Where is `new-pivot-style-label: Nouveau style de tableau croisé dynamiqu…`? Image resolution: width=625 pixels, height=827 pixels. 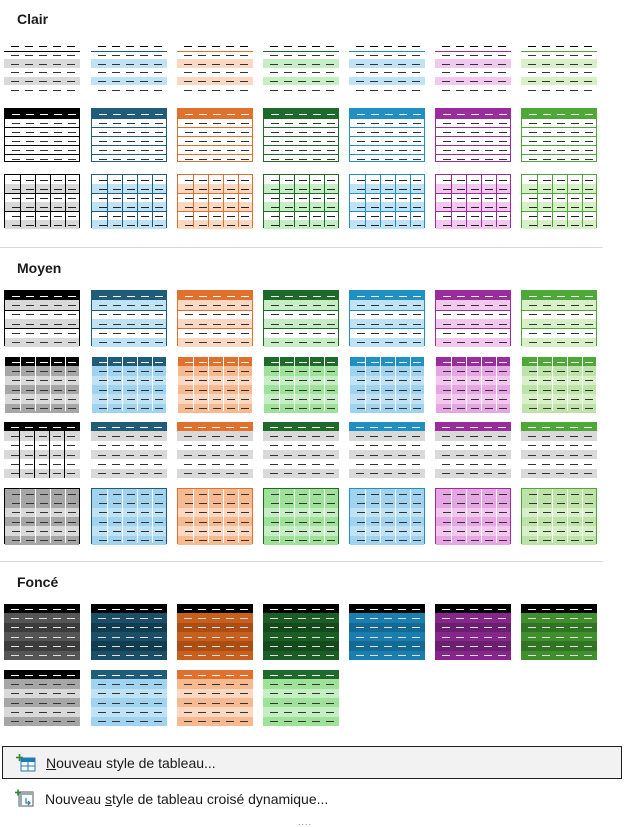
new-pivot-style-label: Nouveau style de tableau croisé dynamiqu… is located at coordinates (187, 798).